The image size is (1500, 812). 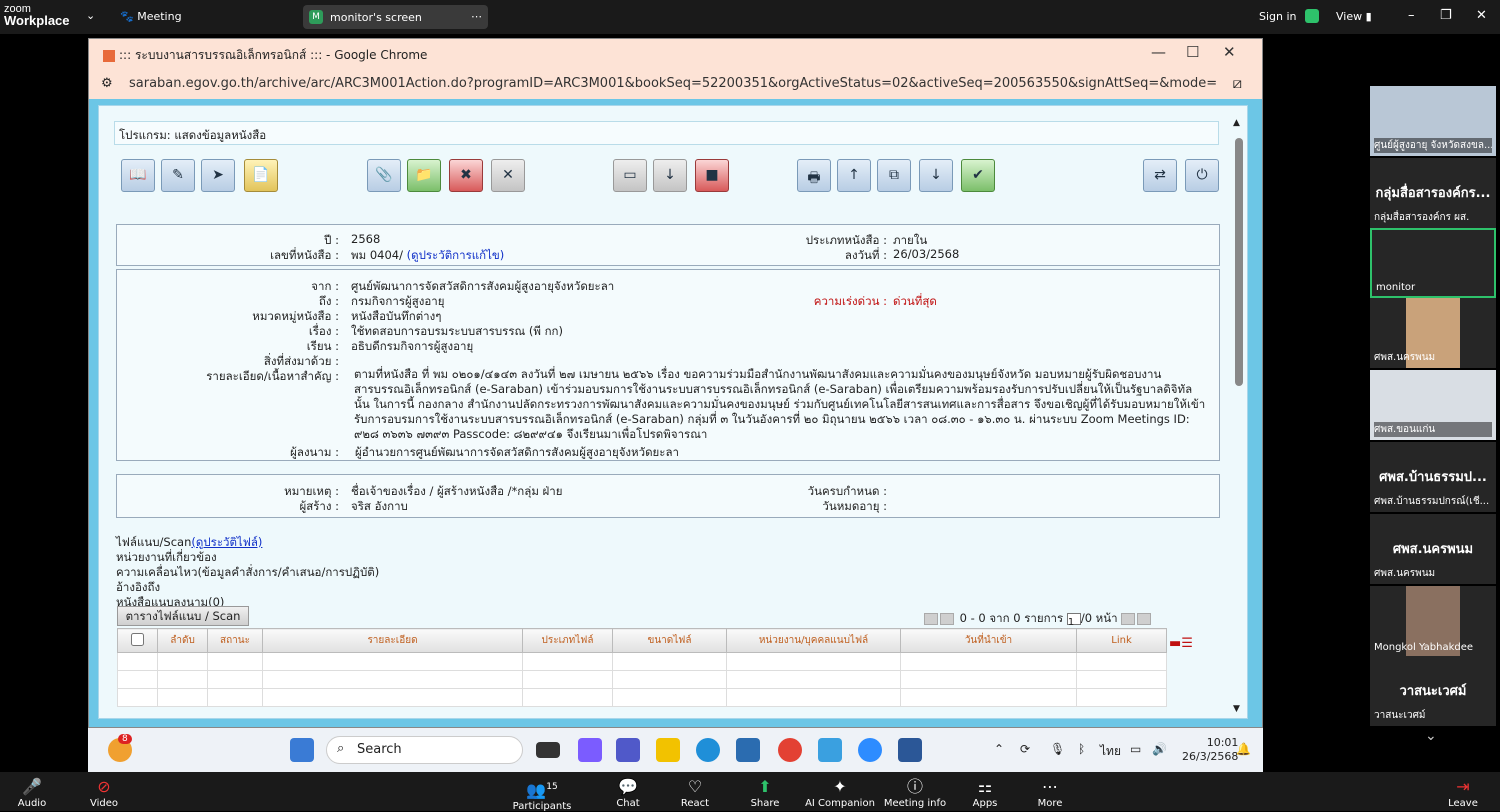 I want to click on screen-share-tab: M monitor's screen ⋯, so click(x=395, y=17).